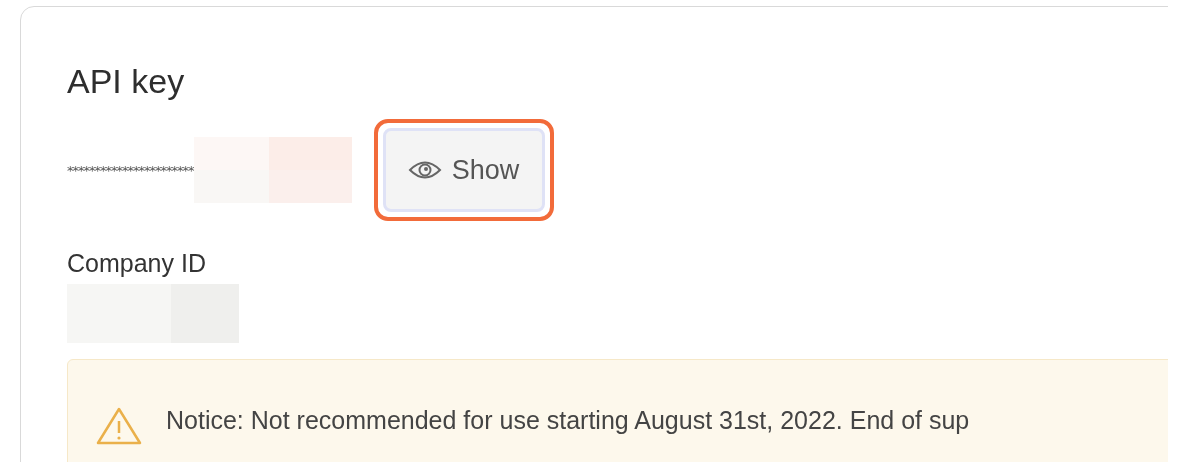 This screenshot has width=1196, height=472. What do you see at coordinates (130, 170) in the screenshot?
I see `masked-api-key: ***********************` at bounding box center [130, 170].